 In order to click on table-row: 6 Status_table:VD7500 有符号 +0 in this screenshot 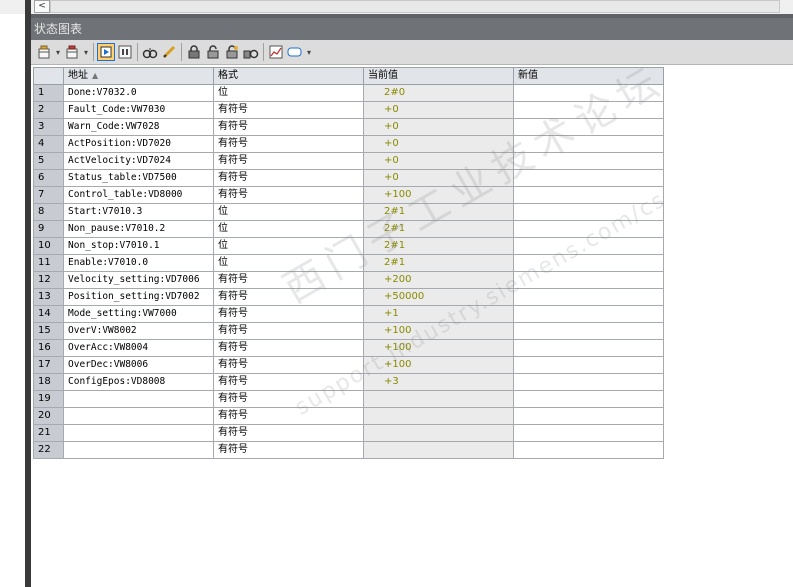, I will do `click(348, 178)`.